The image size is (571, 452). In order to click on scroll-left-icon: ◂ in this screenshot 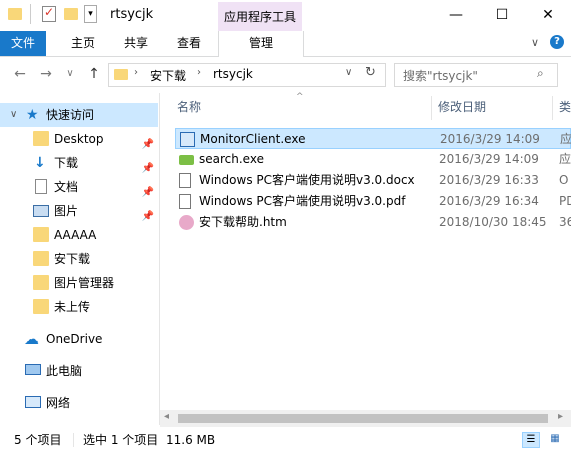, I will do `click(166, 416)`.